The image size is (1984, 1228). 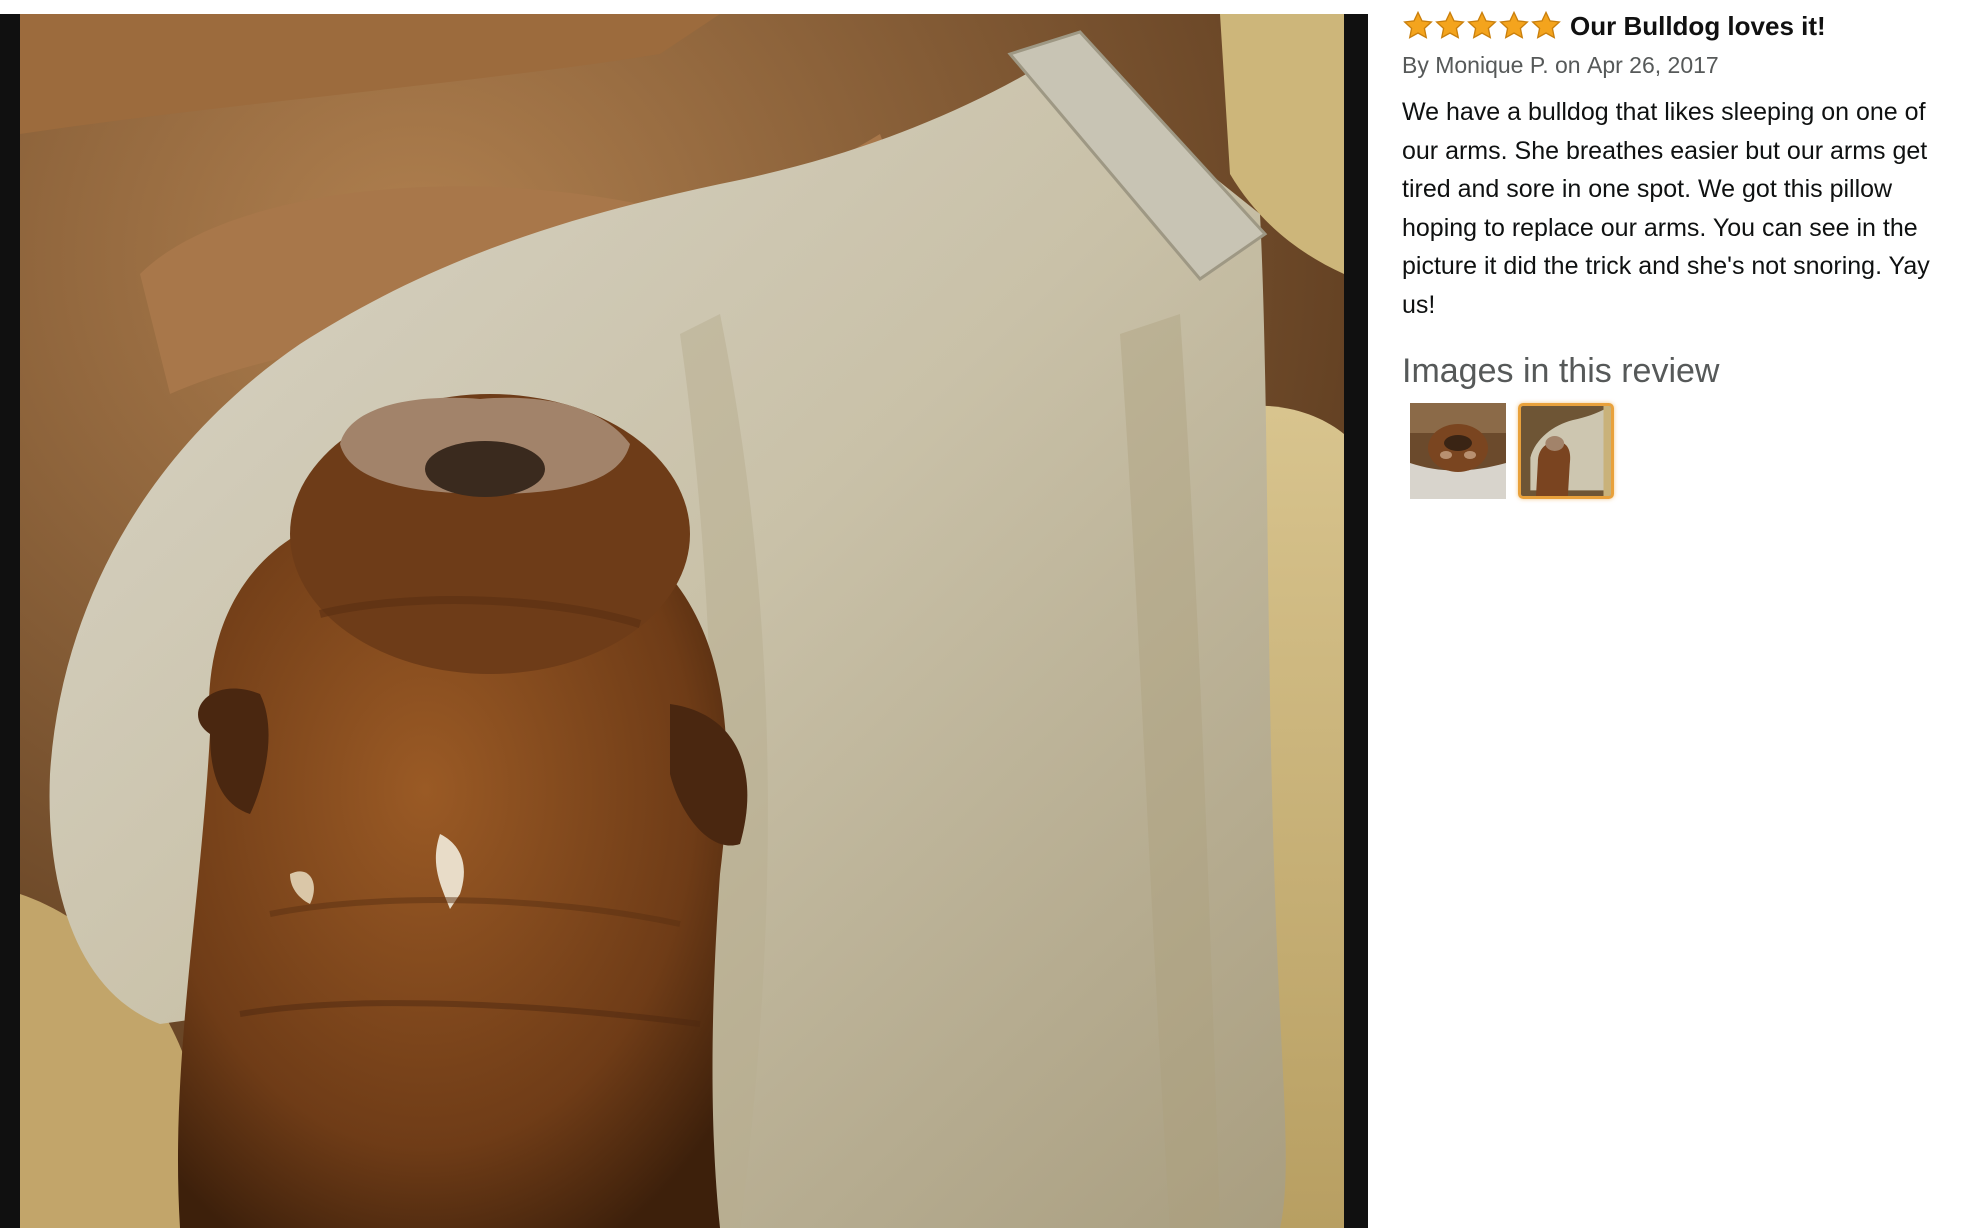 I want to click on images-section-heading: Images in this review, so click(x=1561, y=371).